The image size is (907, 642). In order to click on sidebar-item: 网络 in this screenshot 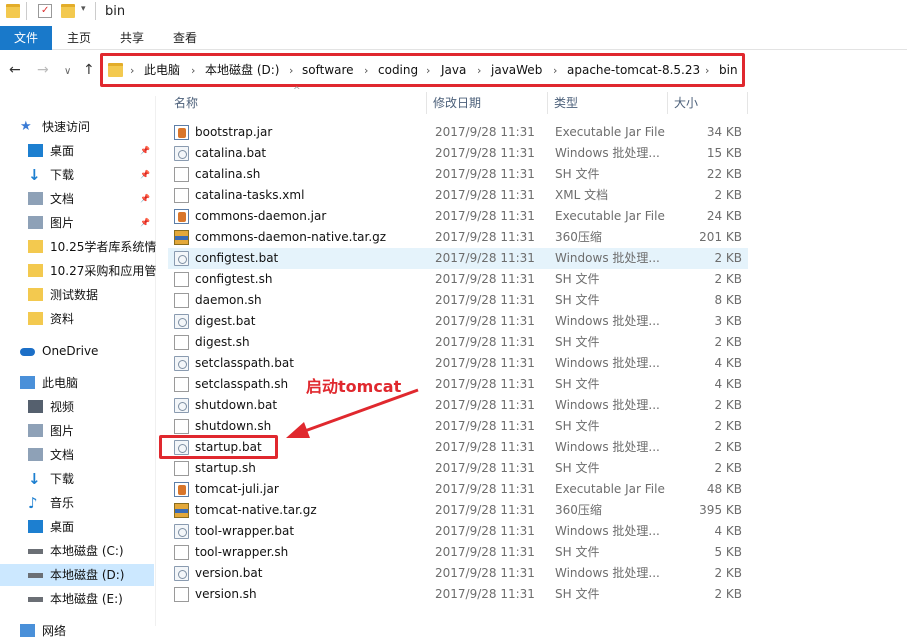, I will do `click(88, 631)`.